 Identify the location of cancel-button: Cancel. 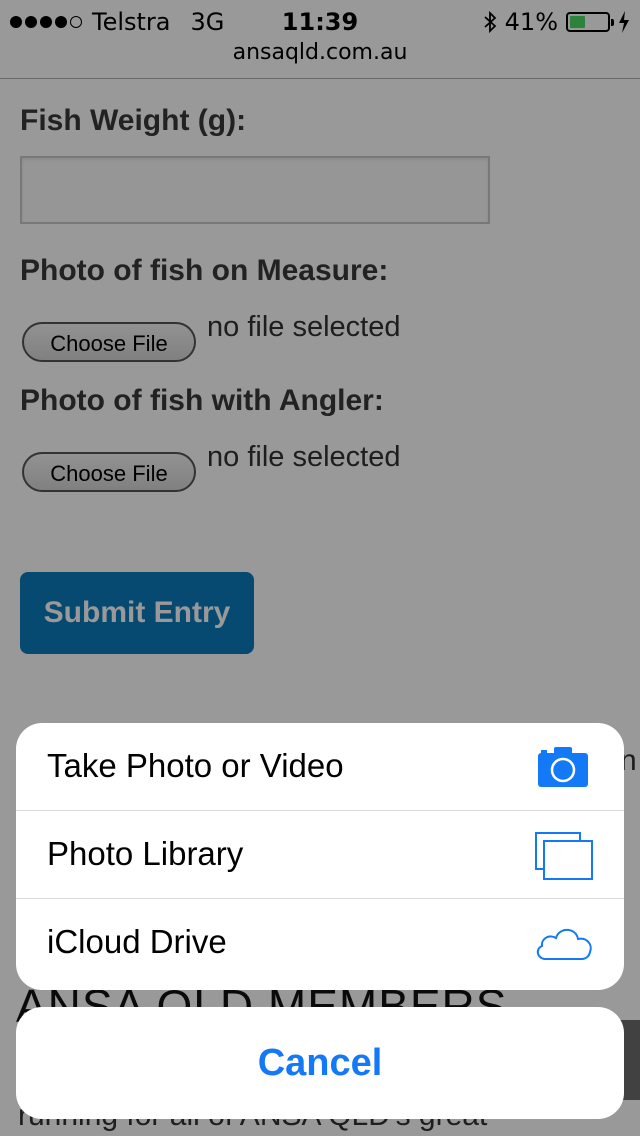
(320, 1063).